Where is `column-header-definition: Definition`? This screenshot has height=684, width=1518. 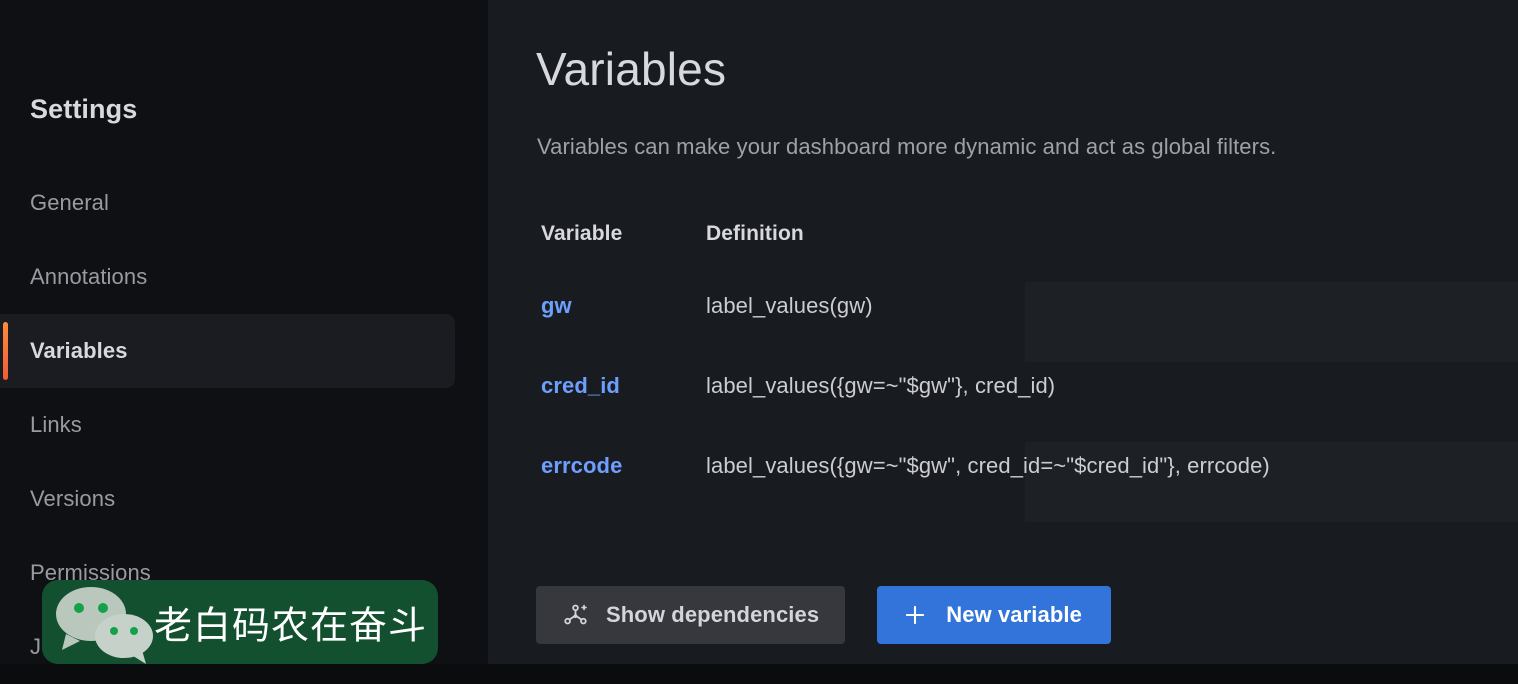
column-header-definition: Definition is located at coordinates (755, 233).